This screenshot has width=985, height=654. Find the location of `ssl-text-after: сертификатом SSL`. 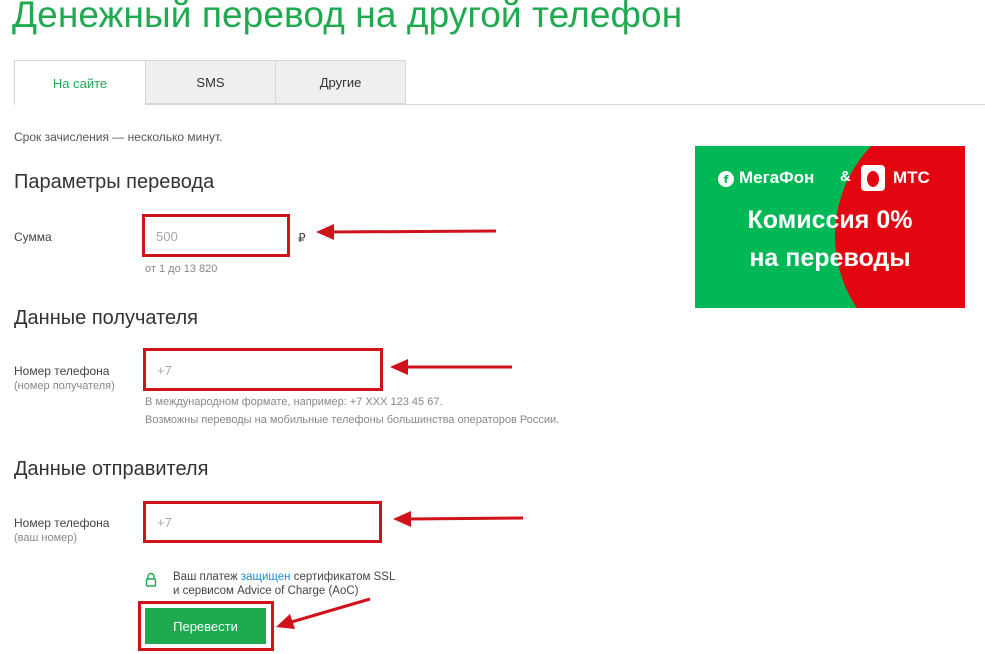

ssl-text-after: сертификатом SSL is located at coordinates (343, 577).